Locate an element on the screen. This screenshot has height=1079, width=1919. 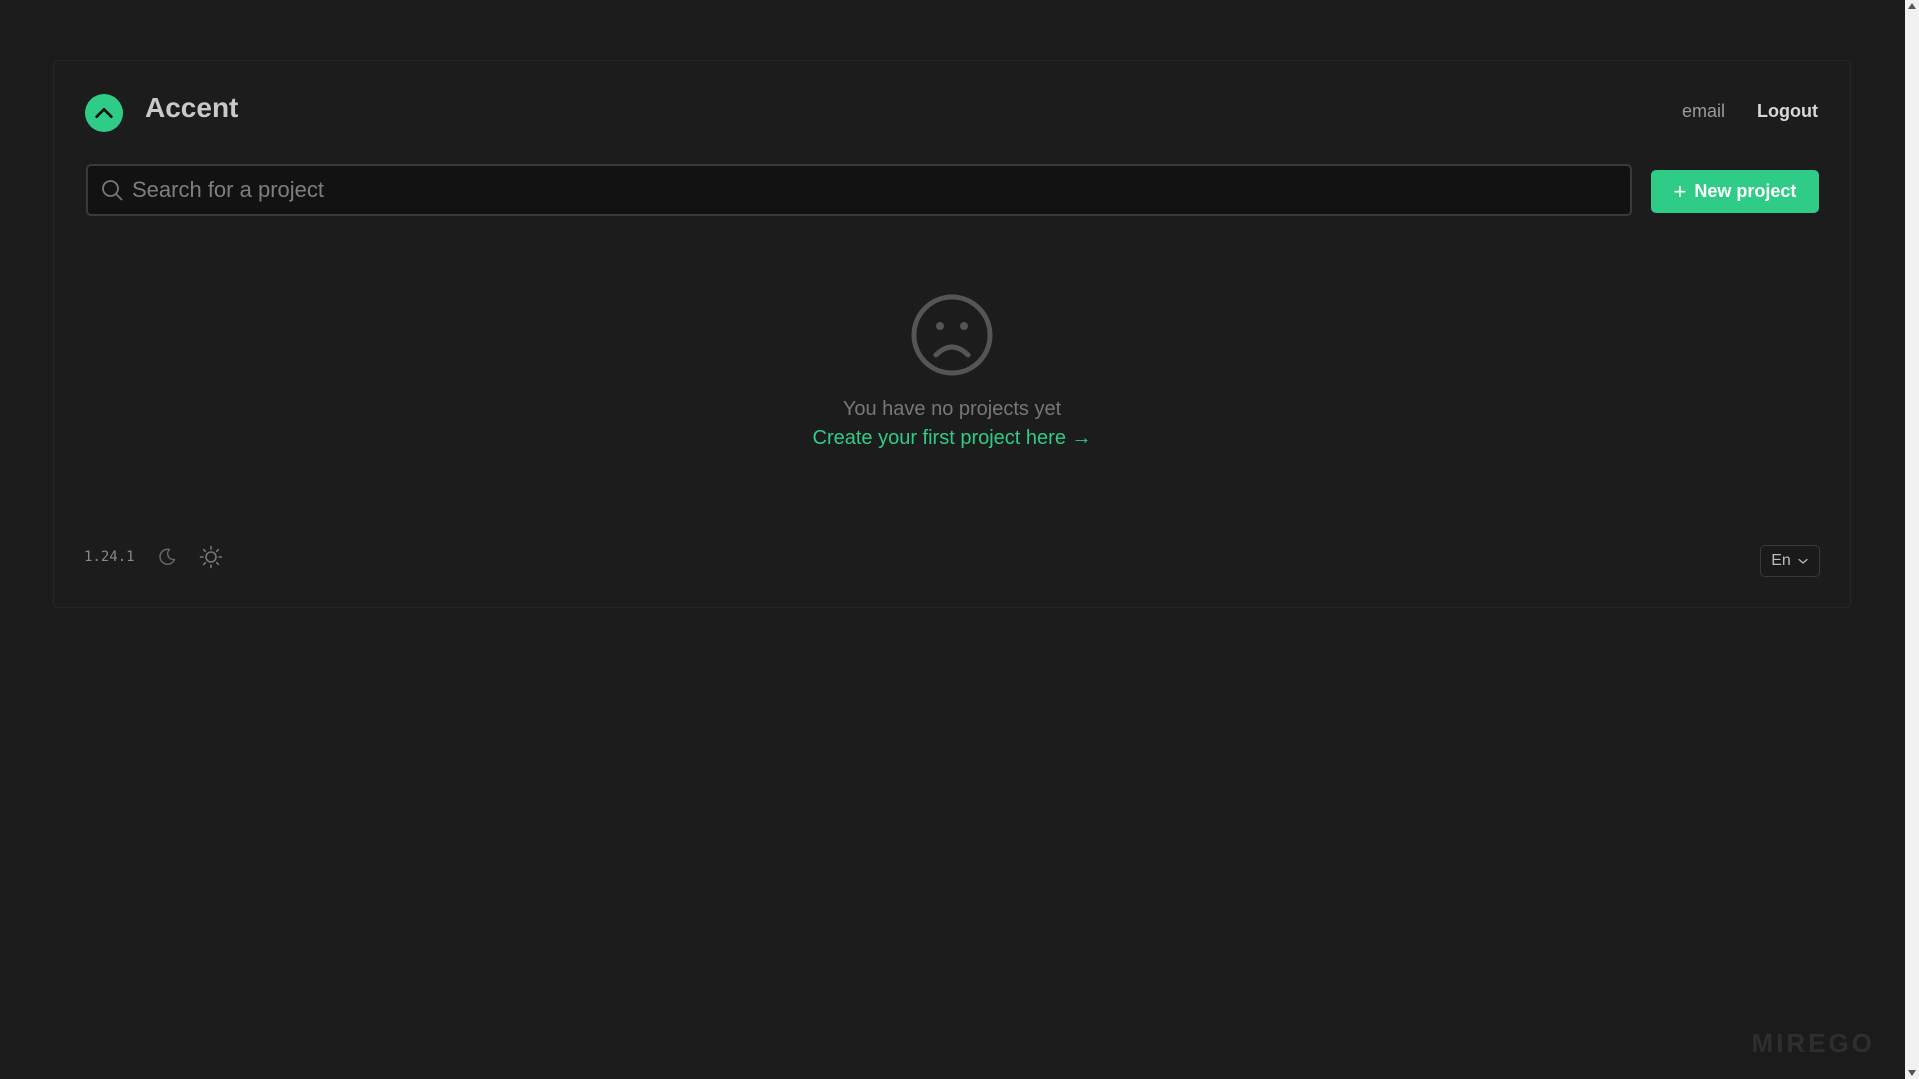
logout-button: Logout is located at coordinates (1787, 111).